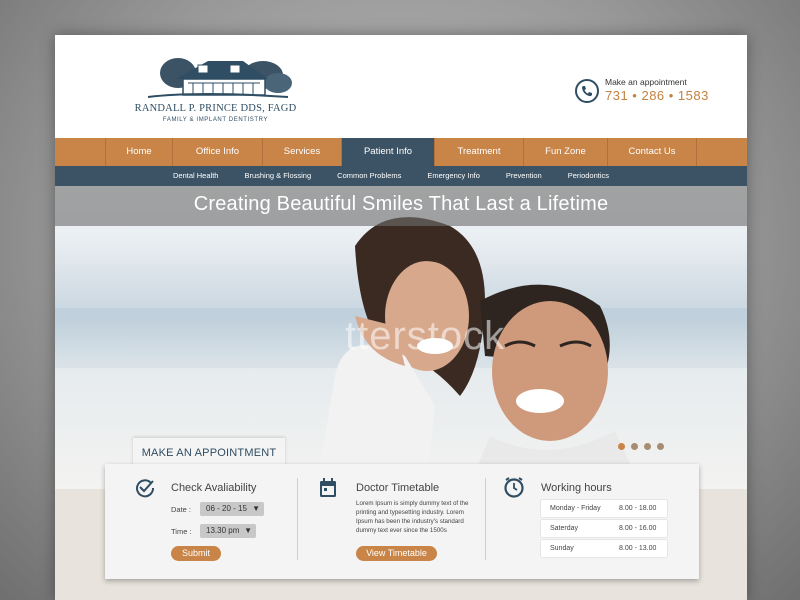  Describe the element at coordinates (226, 508) in the screenshot. I see `date-value: 06 - 20 - 15` at that location.